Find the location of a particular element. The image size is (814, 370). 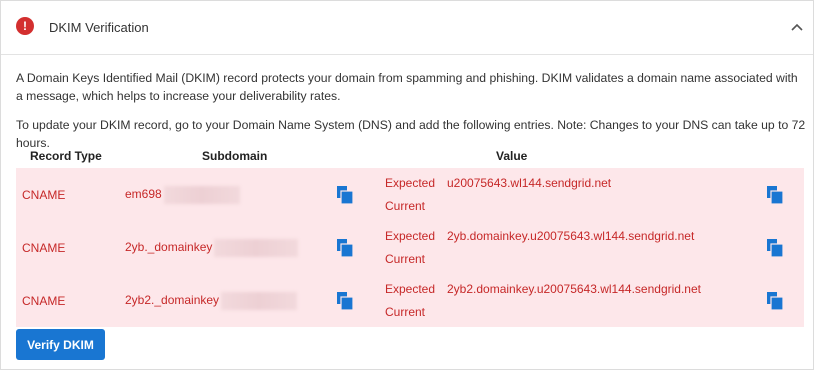

subdomain-cell: 2yb2._domainkey is located at coordinates (225, 300).